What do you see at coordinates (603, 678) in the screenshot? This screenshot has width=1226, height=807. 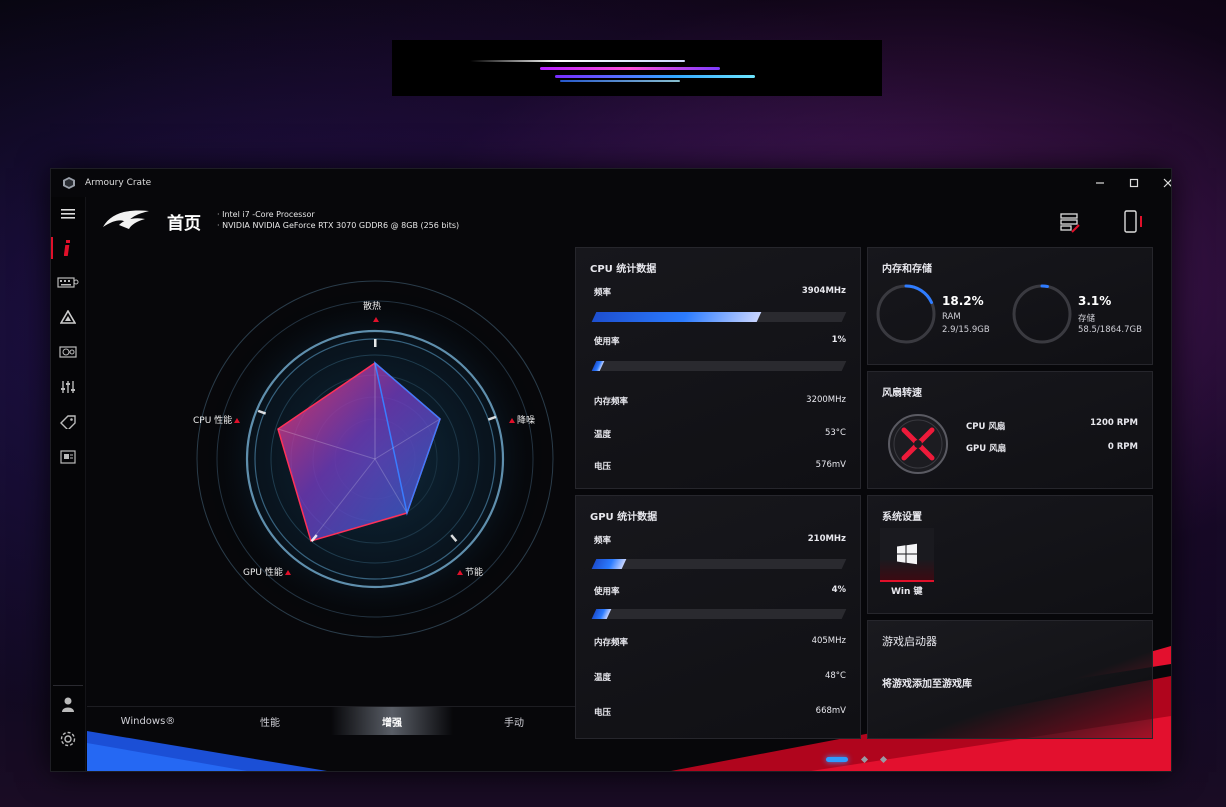 I see `gpu-temperature-label: 温度` at bounding box center [603, 678].